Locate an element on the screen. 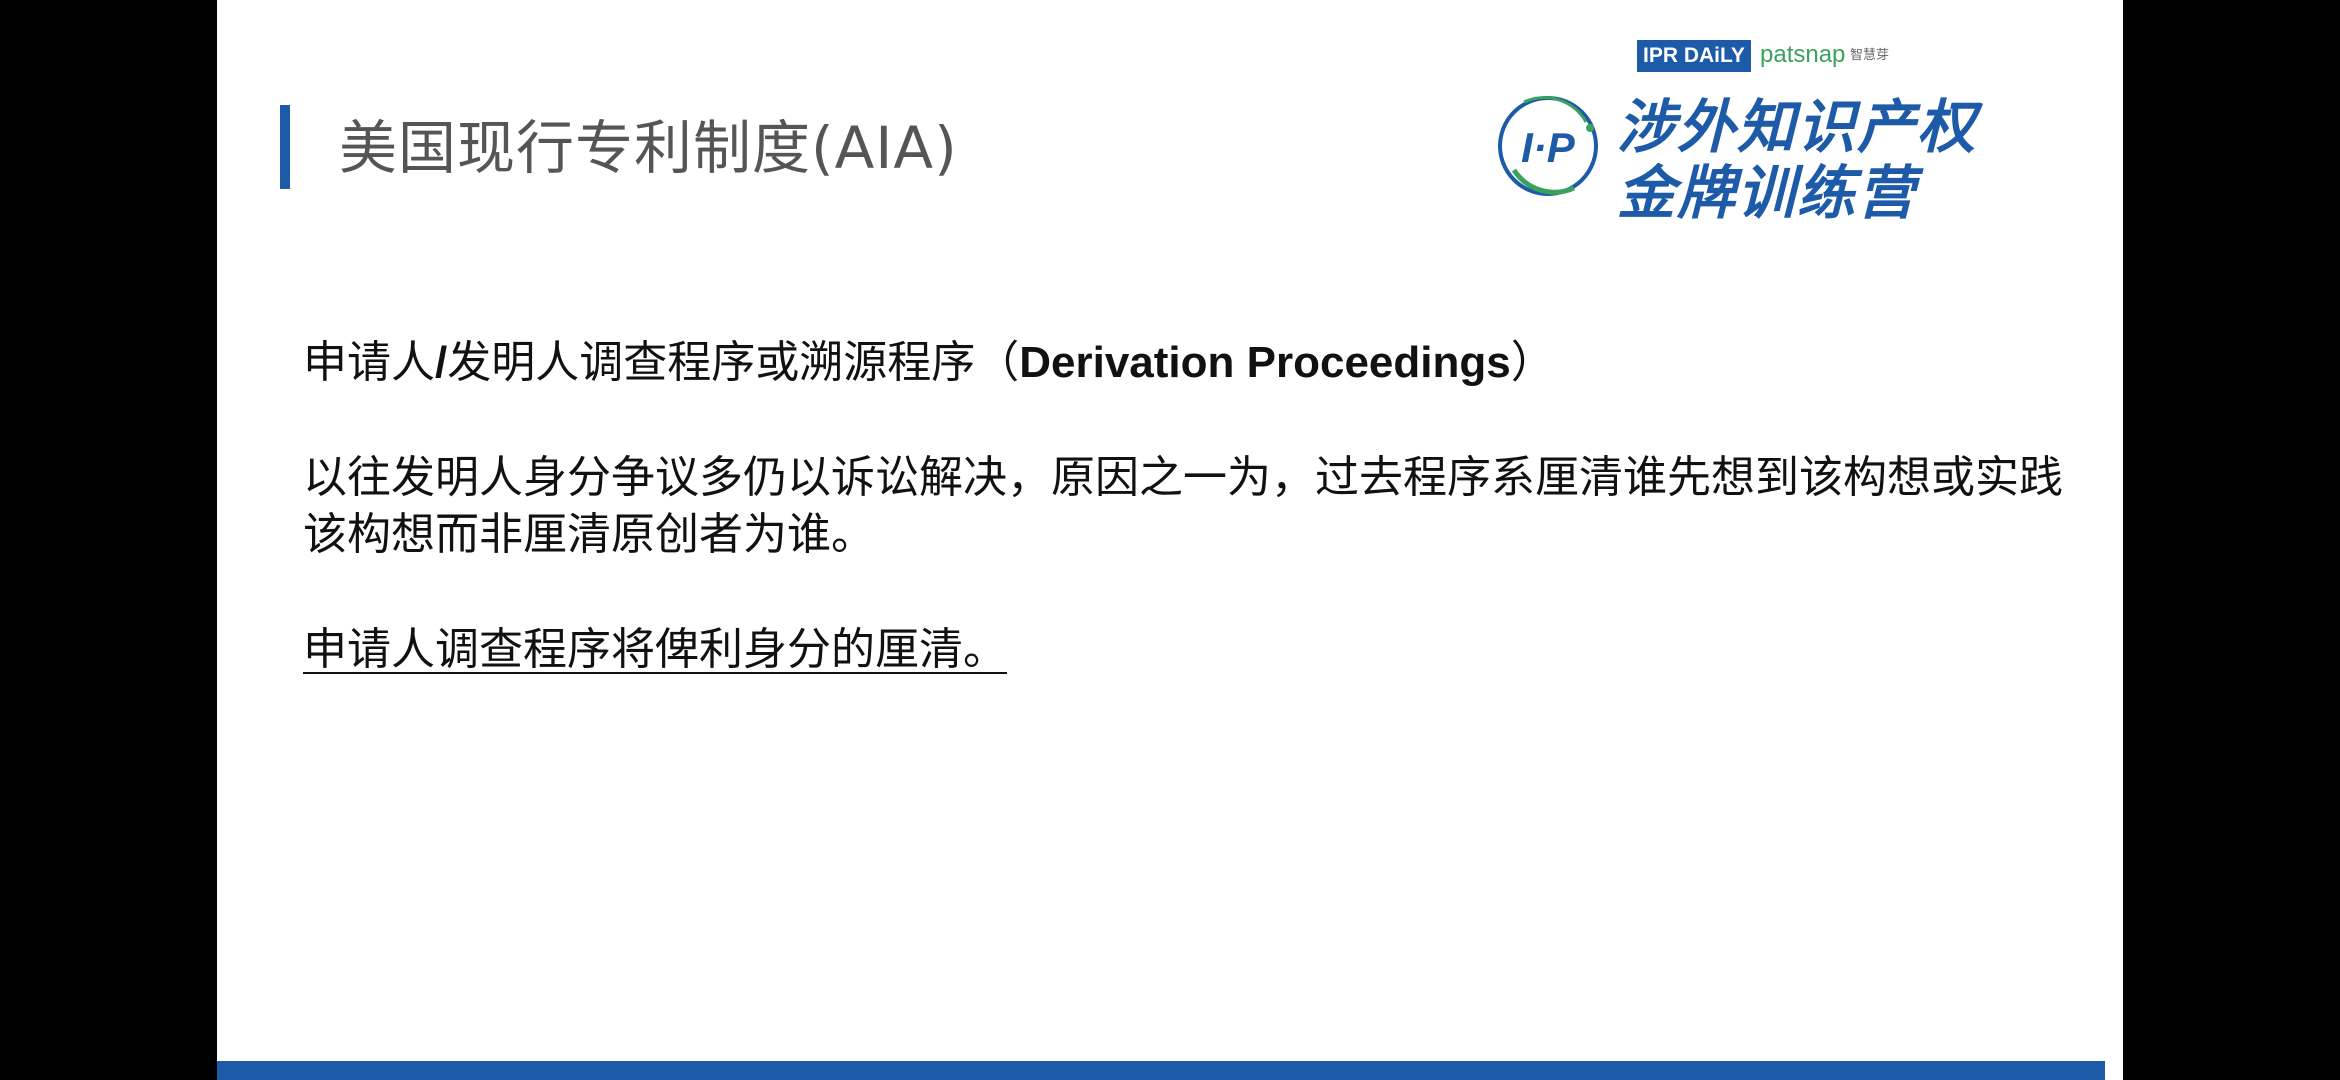  slide-title: 美国现行专利制度(AIA) is located at coordinates (648, 148).